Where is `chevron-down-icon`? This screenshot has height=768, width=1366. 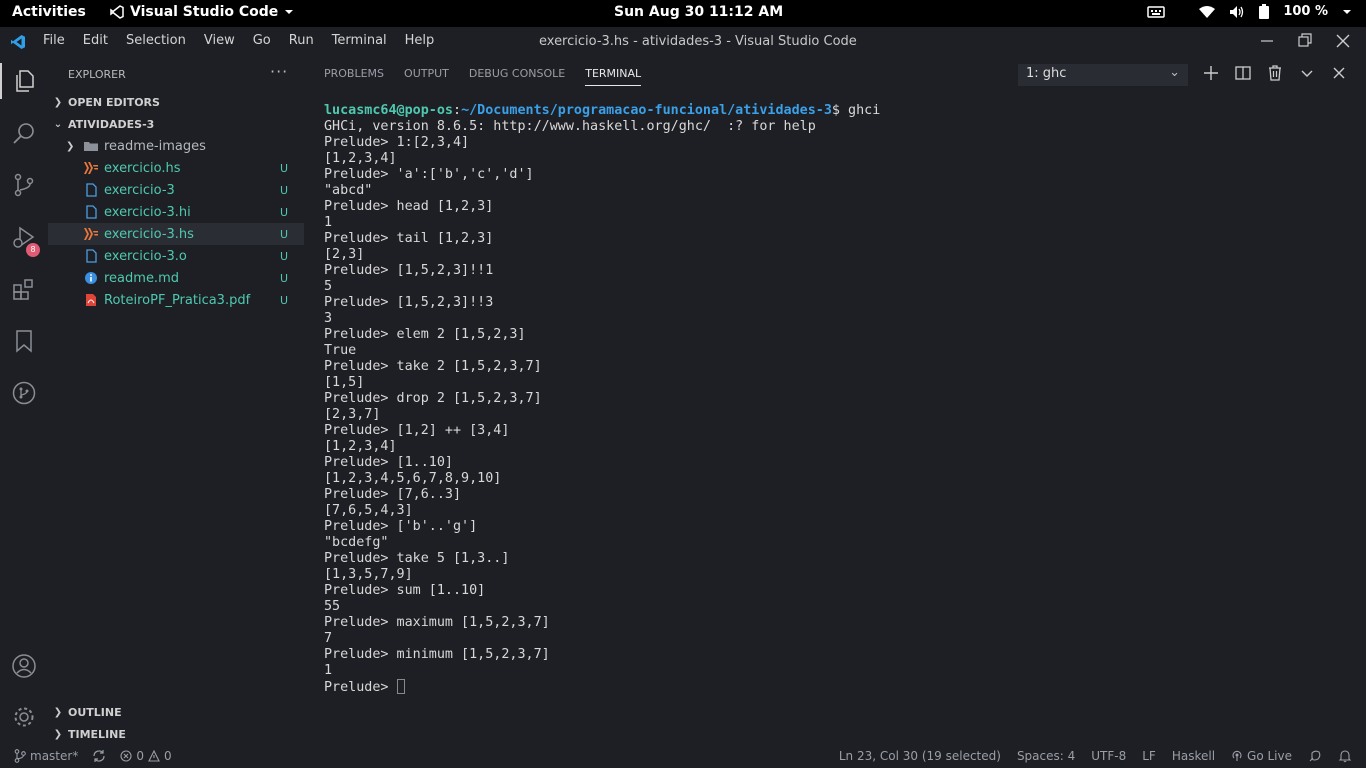
chevron-down-icon is located at coordinates (1307, 73).